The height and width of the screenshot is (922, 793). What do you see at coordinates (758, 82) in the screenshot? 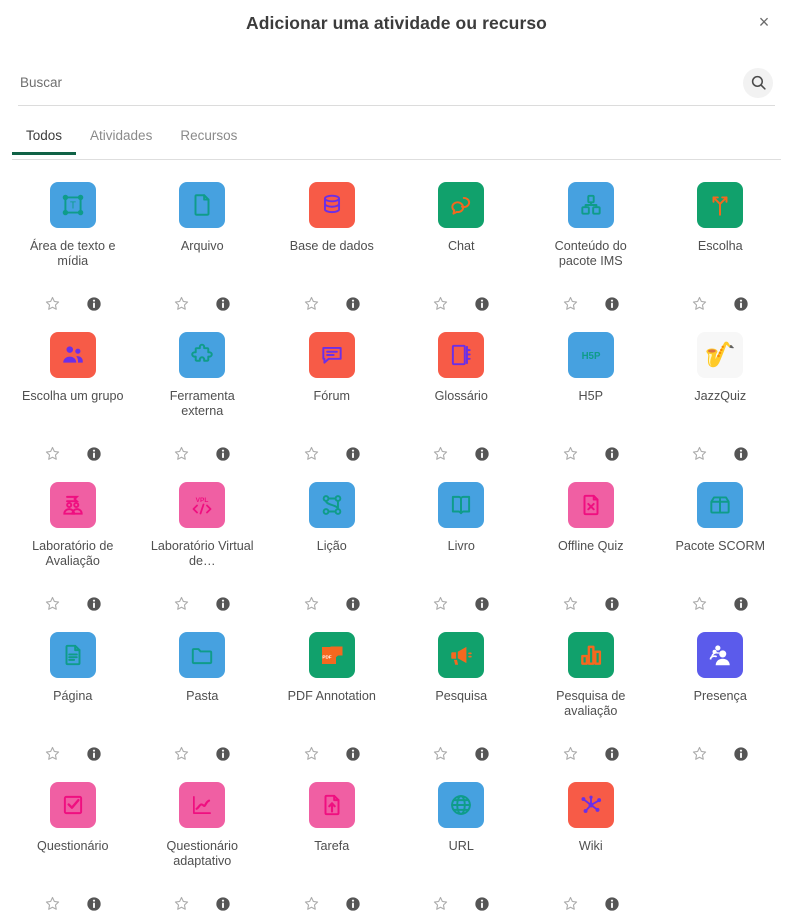
I see `search-button` at bounding box center [758, 82].